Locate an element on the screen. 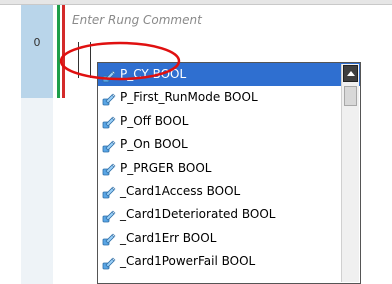 This screenshot has width=392, height=284. variable-name: P_Off is located at coordinates (135, 120).